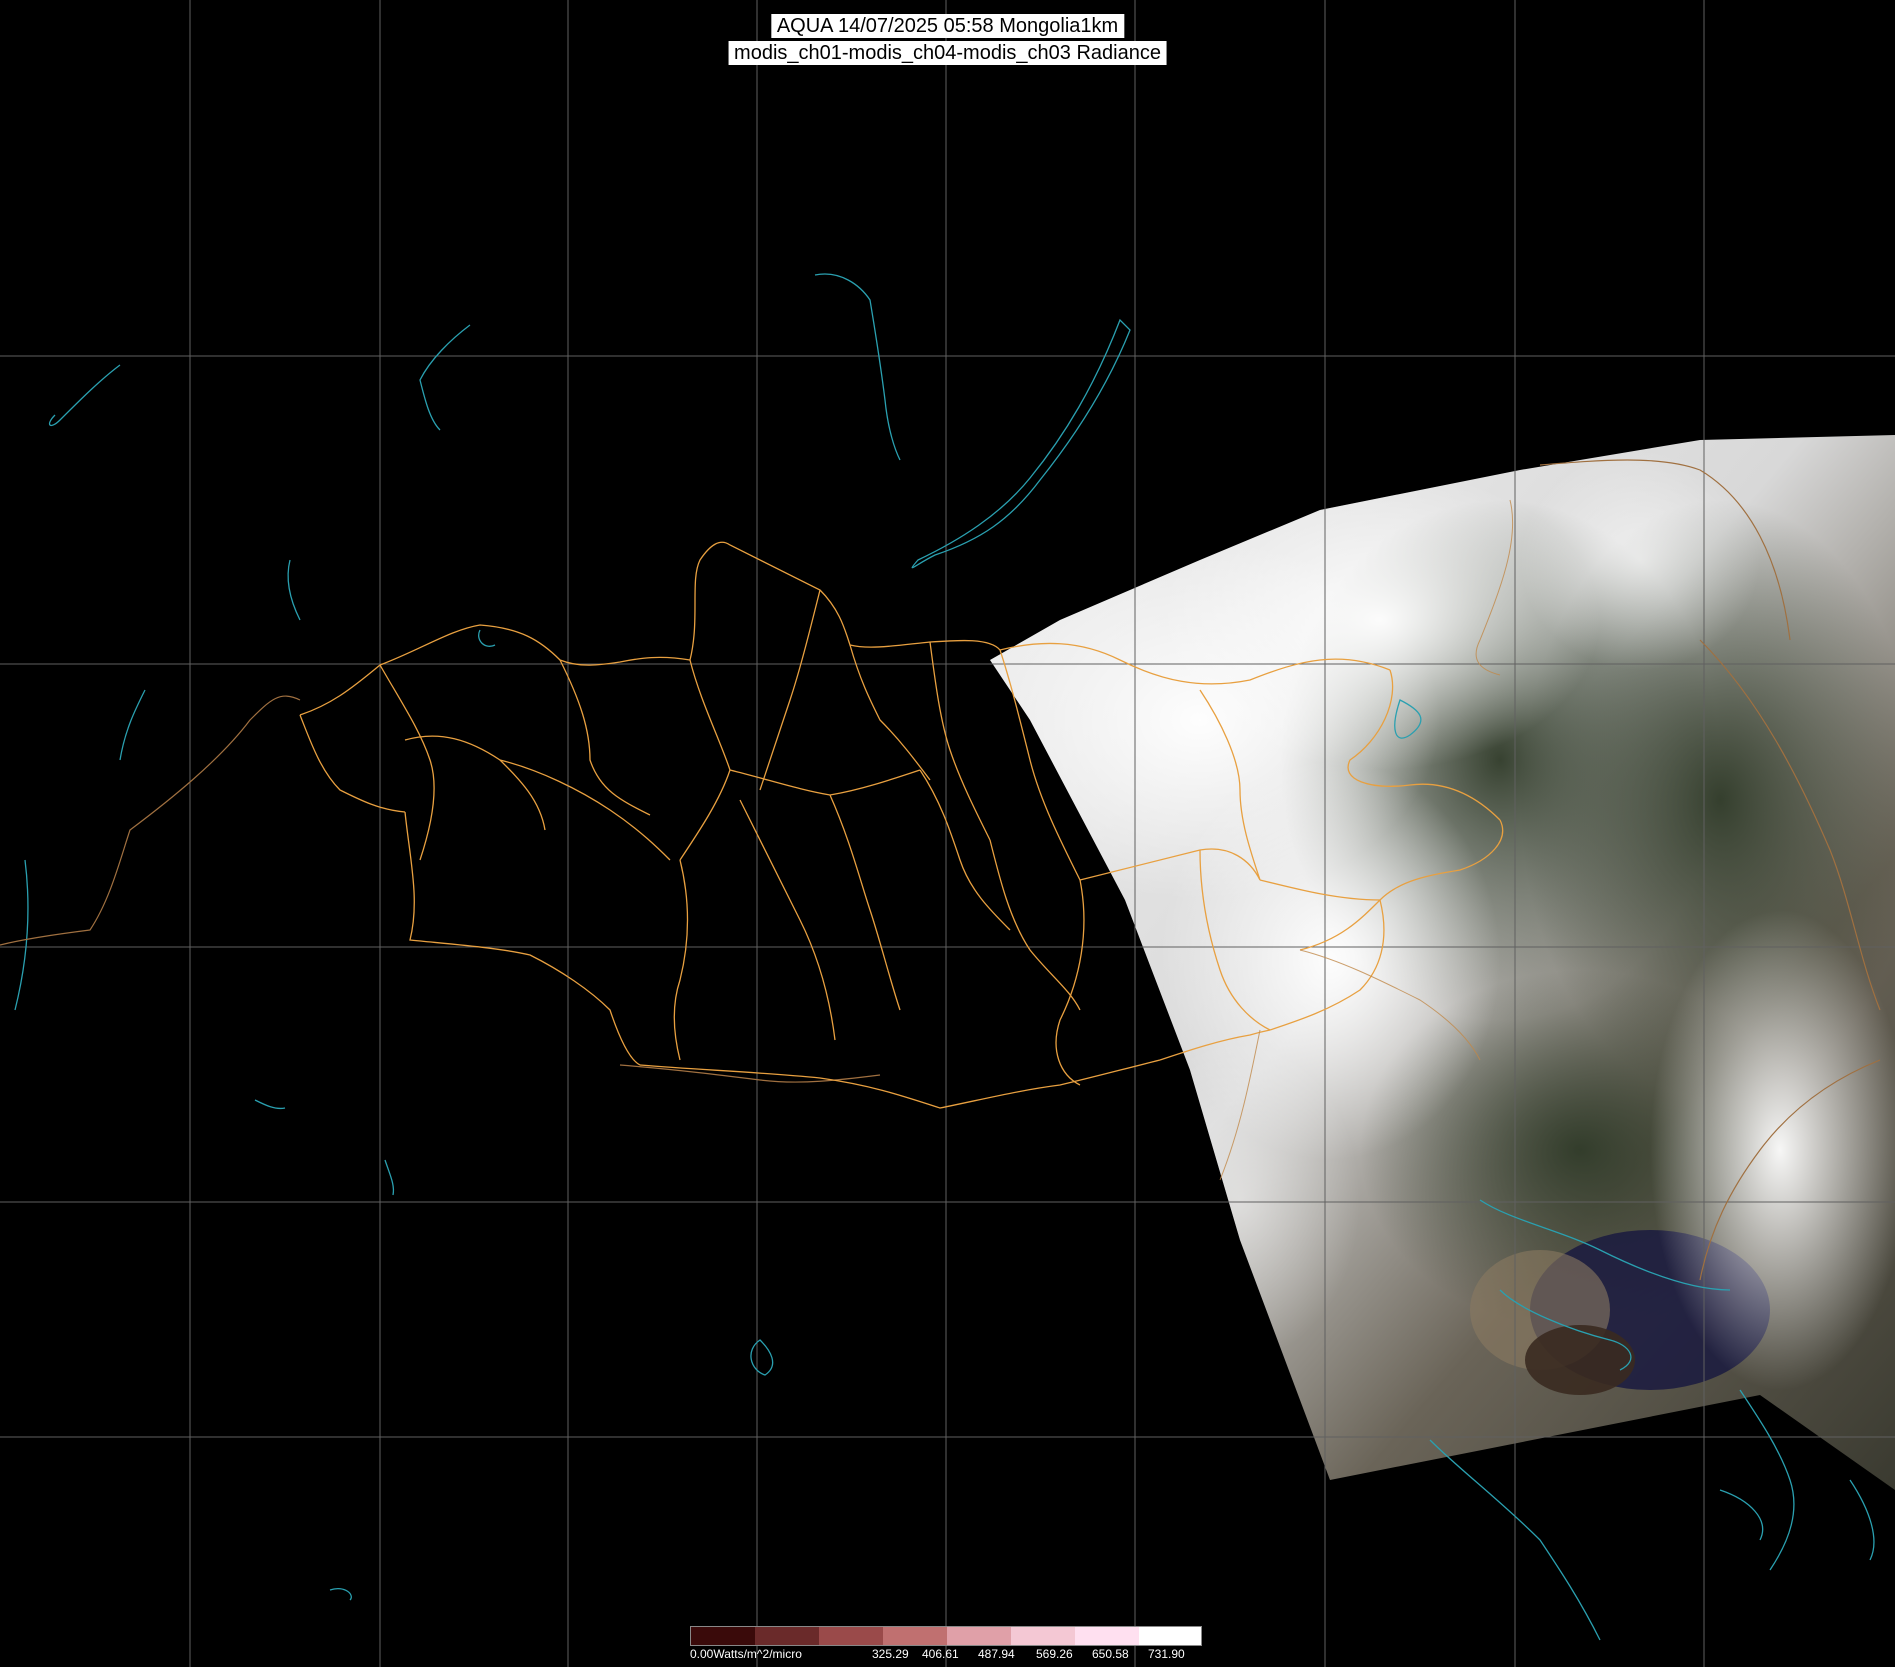  I want to click on legend-tick-label: 650.58, so click(1110, 1654).